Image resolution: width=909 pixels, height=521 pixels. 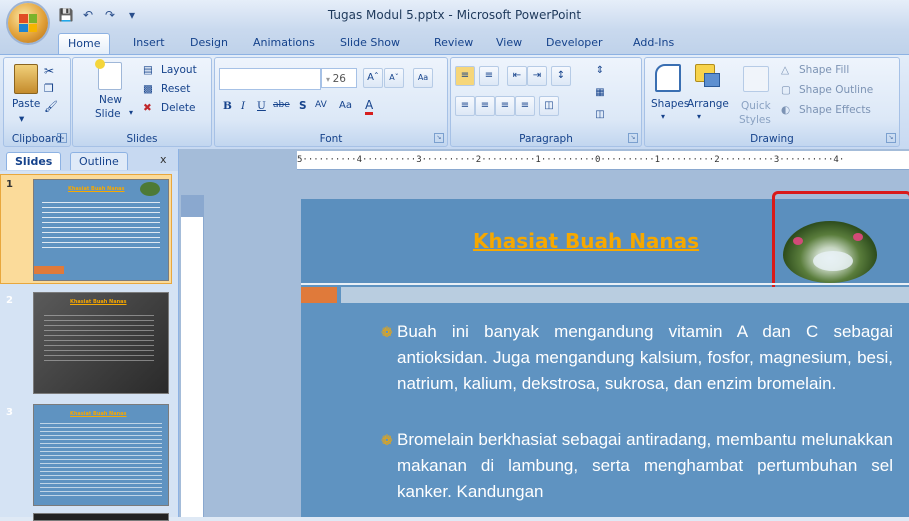 I want to click on shapes-icon, so click(x=668, y=78).